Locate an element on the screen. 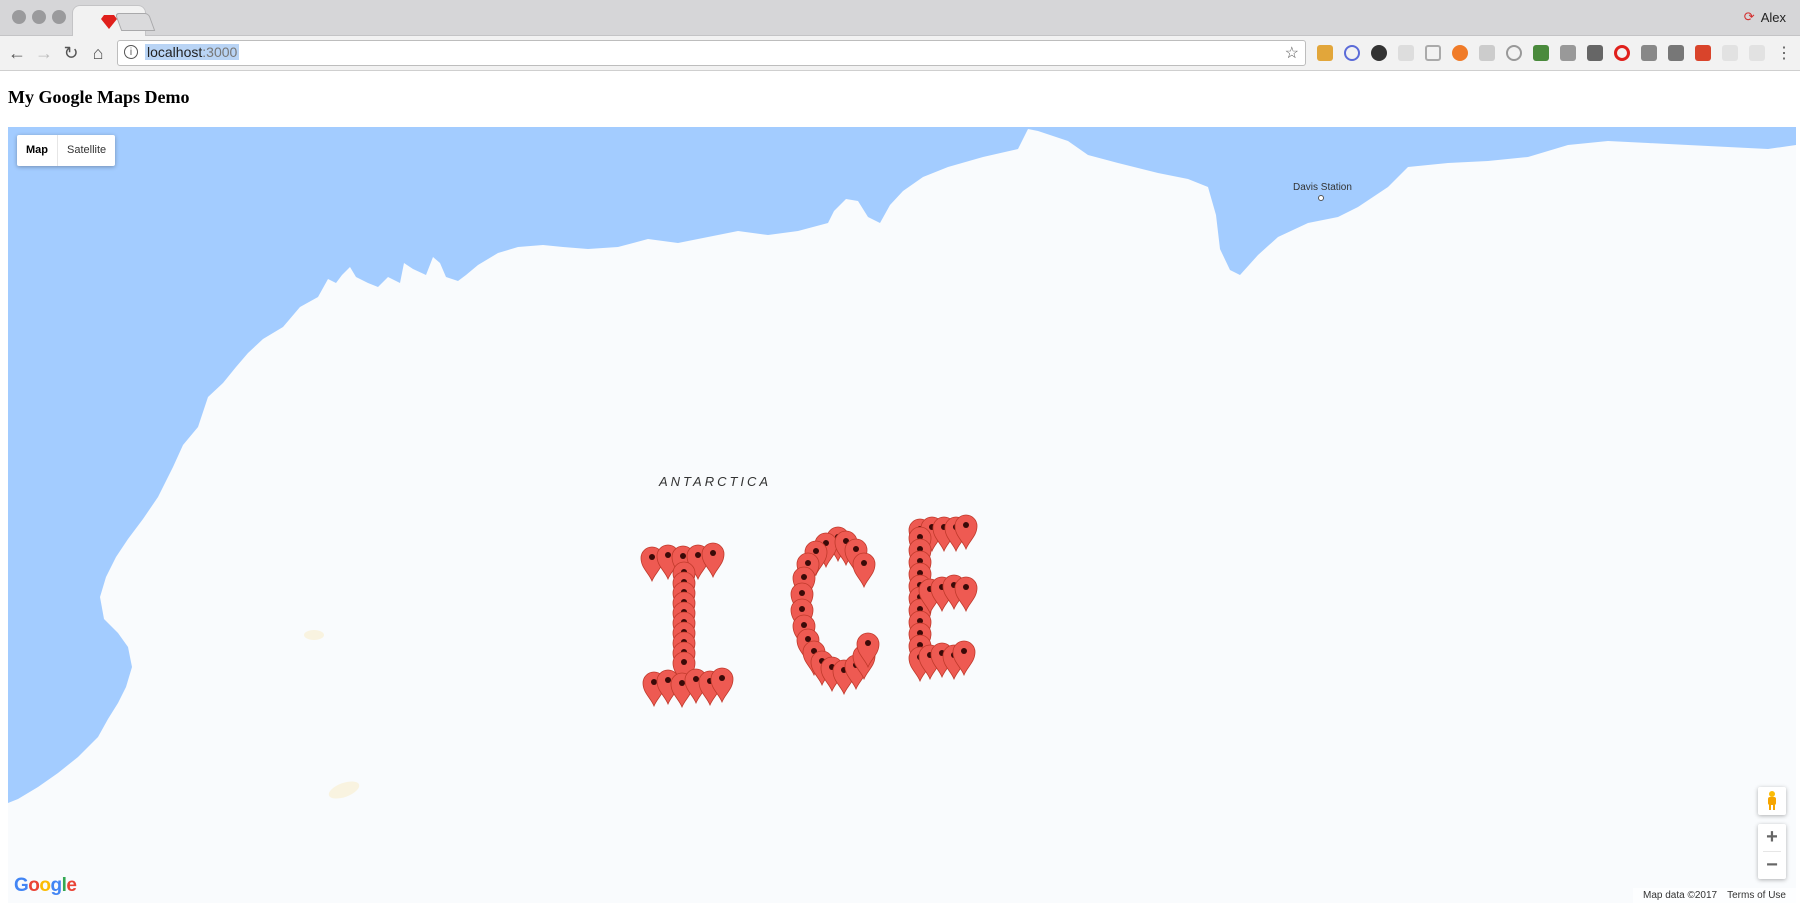  profile-name: Alex is located at coordinates (1773, 17).